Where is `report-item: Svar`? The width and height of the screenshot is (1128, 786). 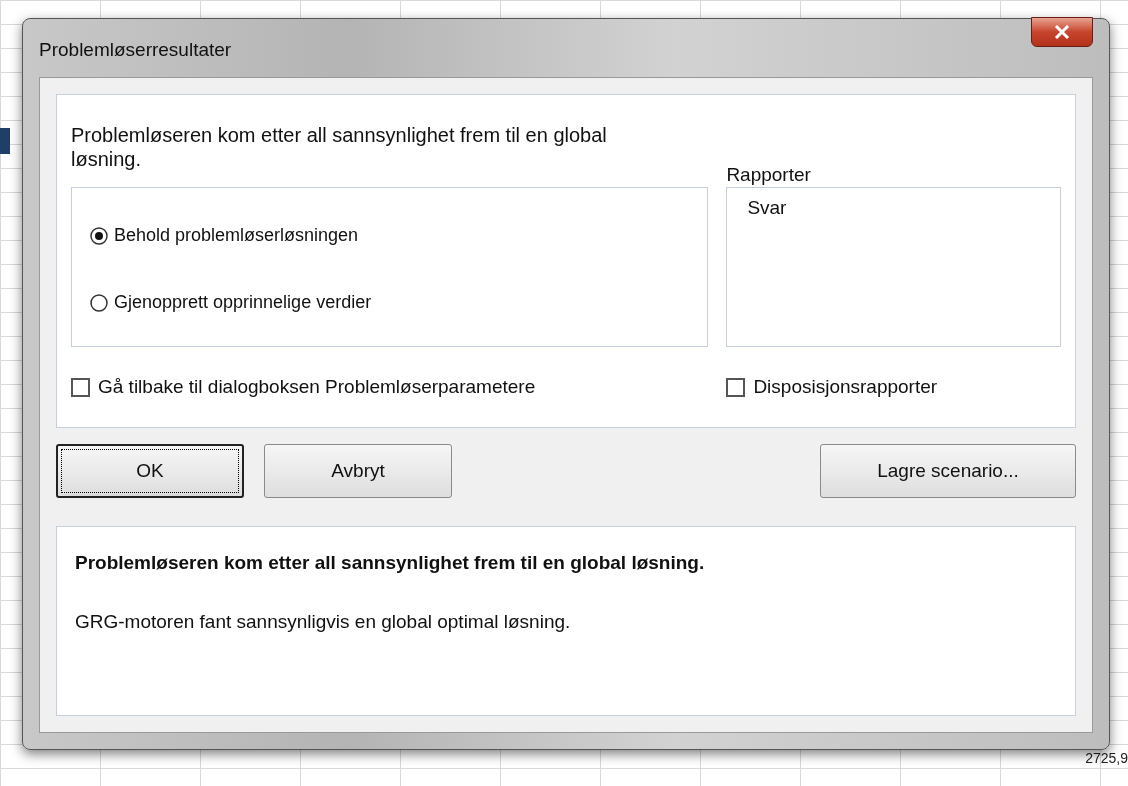 report-item: Svar is located at coordinates (767, 208).